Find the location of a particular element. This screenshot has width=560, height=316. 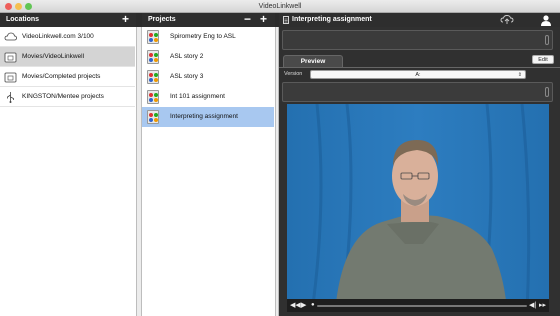

user-icon is located at coordinates (546, 20).